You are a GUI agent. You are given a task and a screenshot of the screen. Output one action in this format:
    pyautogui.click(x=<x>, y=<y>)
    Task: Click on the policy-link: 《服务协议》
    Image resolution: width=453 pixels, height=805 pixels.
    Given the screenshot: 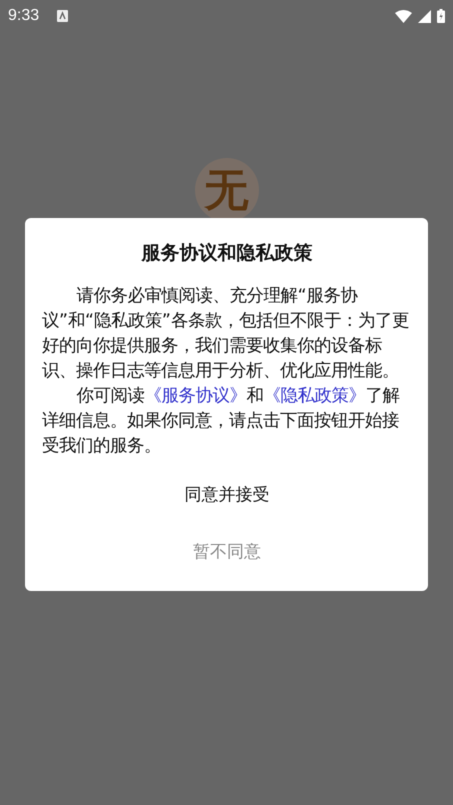 What is the action you would take?
    pyautogui.click(x=195, y=396)
    